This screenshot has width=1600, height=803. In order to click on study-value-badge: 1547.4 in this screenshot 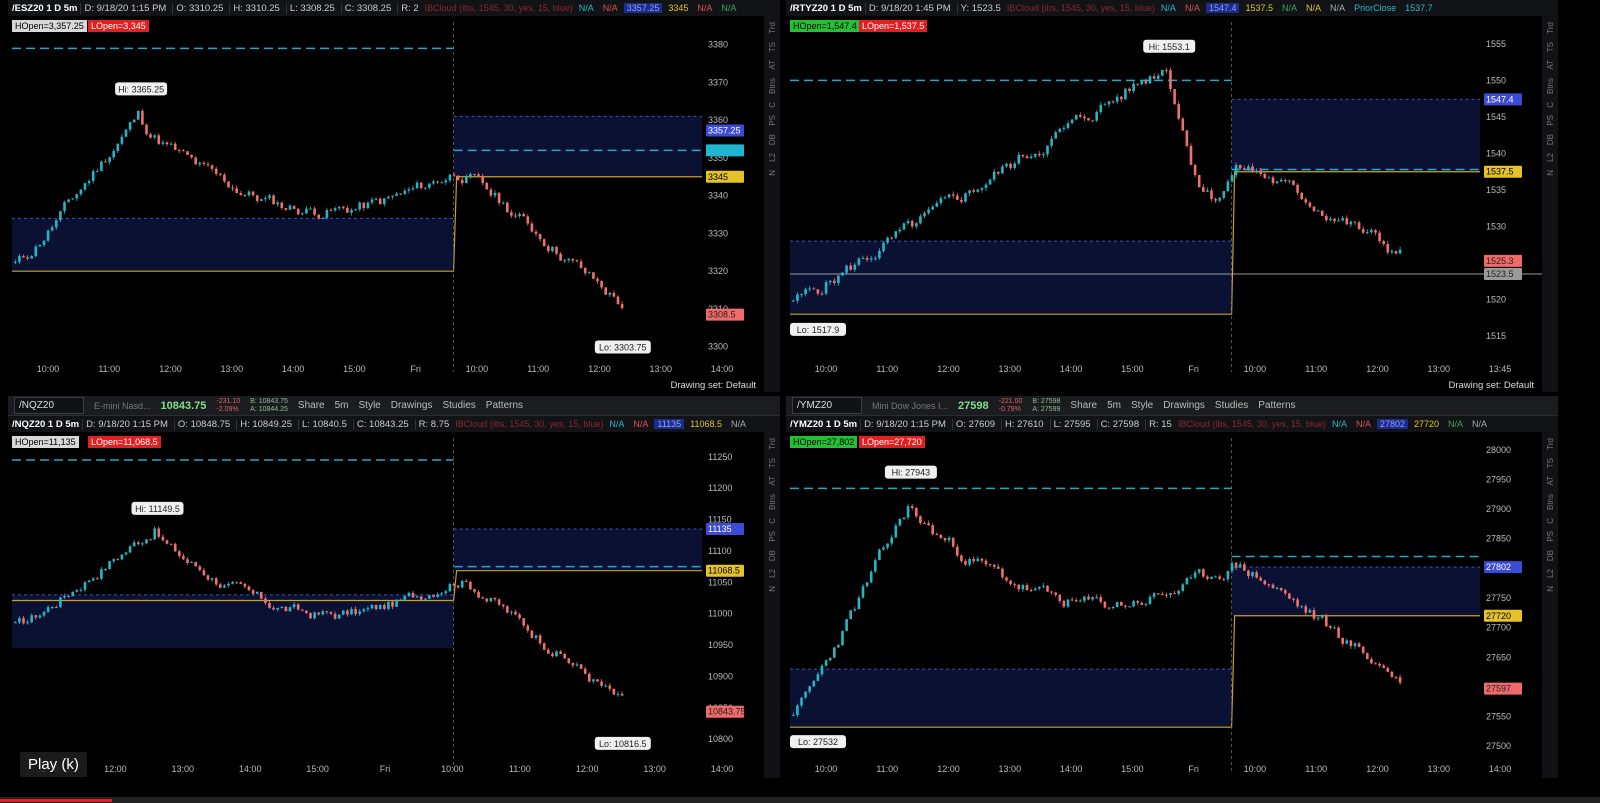, I will do `click(1222, 8)`.